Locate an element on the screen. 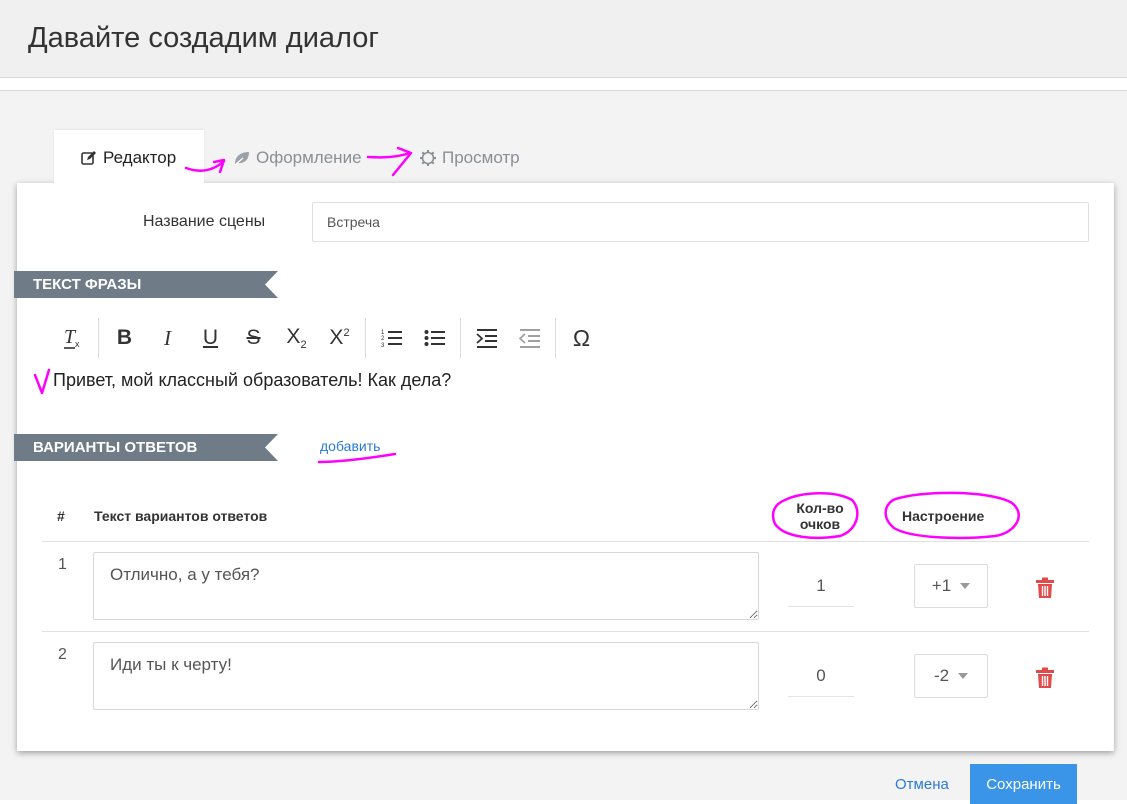 The height and width of the screenshot is (804, 1127). phrase-section-title: ТЕКСТ ФРАЗЫ is located at coordinates (146, 284).